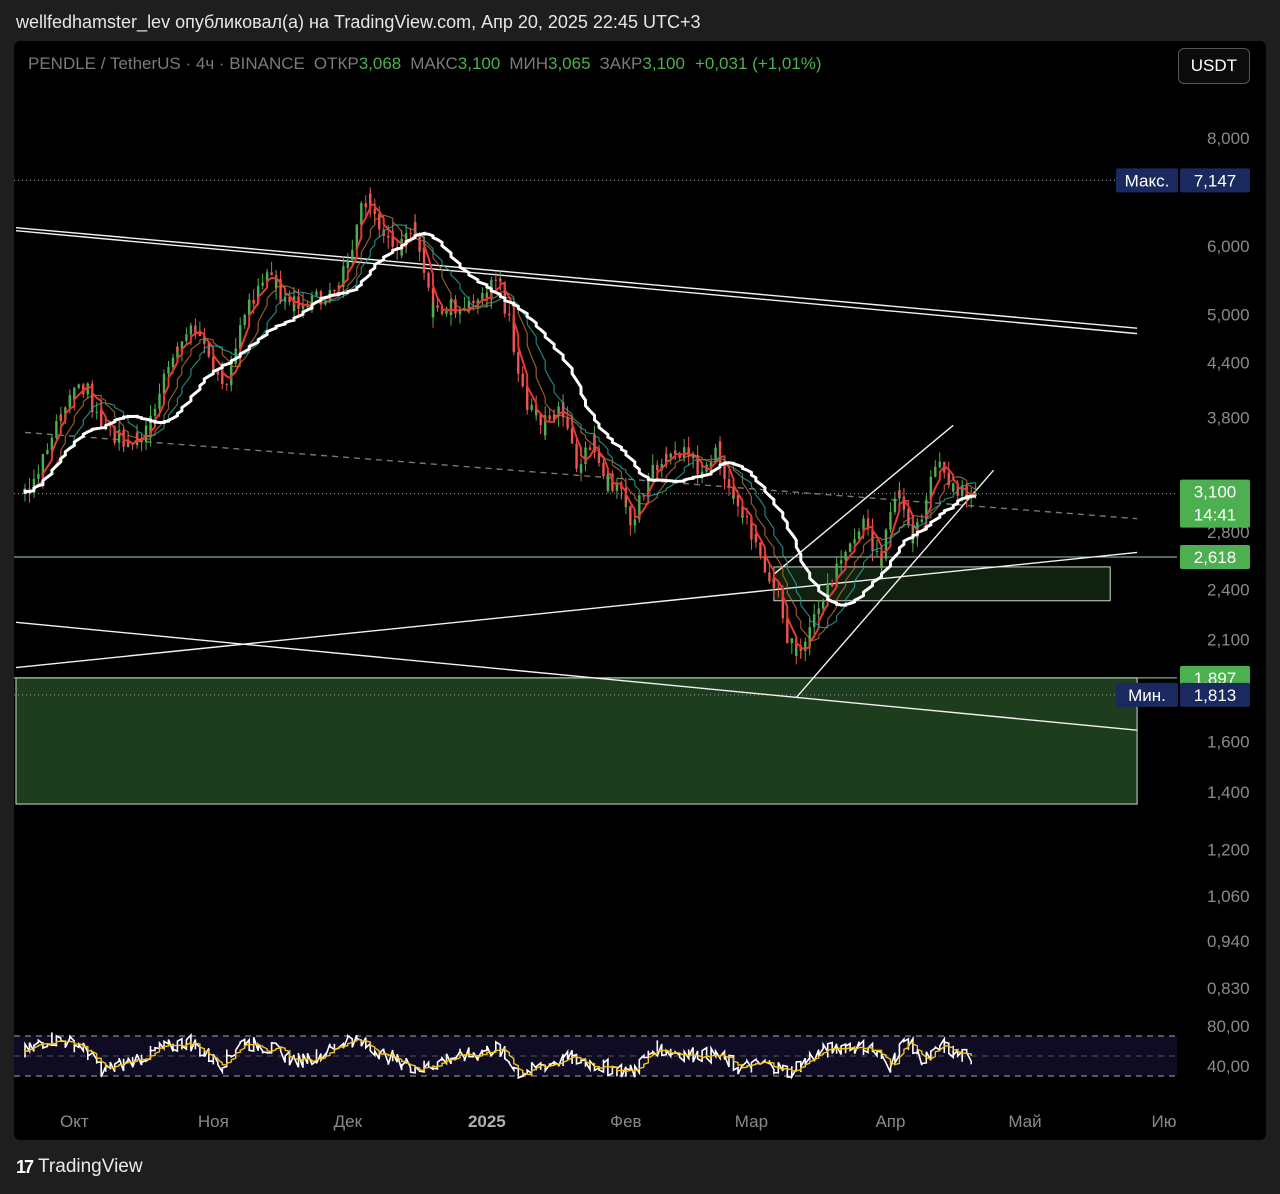 The height and width of the screenshot is (1194, 1280). What do you see at coordinates (758, 63) in the screenshot?
I see `change-value: +0,031 (+1,01%)` at bounding box center [758, 63].